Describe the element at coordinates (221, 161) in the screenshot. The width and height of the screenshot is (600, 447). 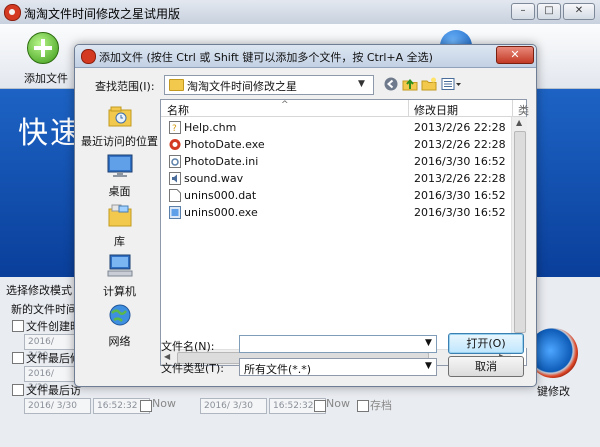
I see `file-name: PhotoDate.ini` at that location.